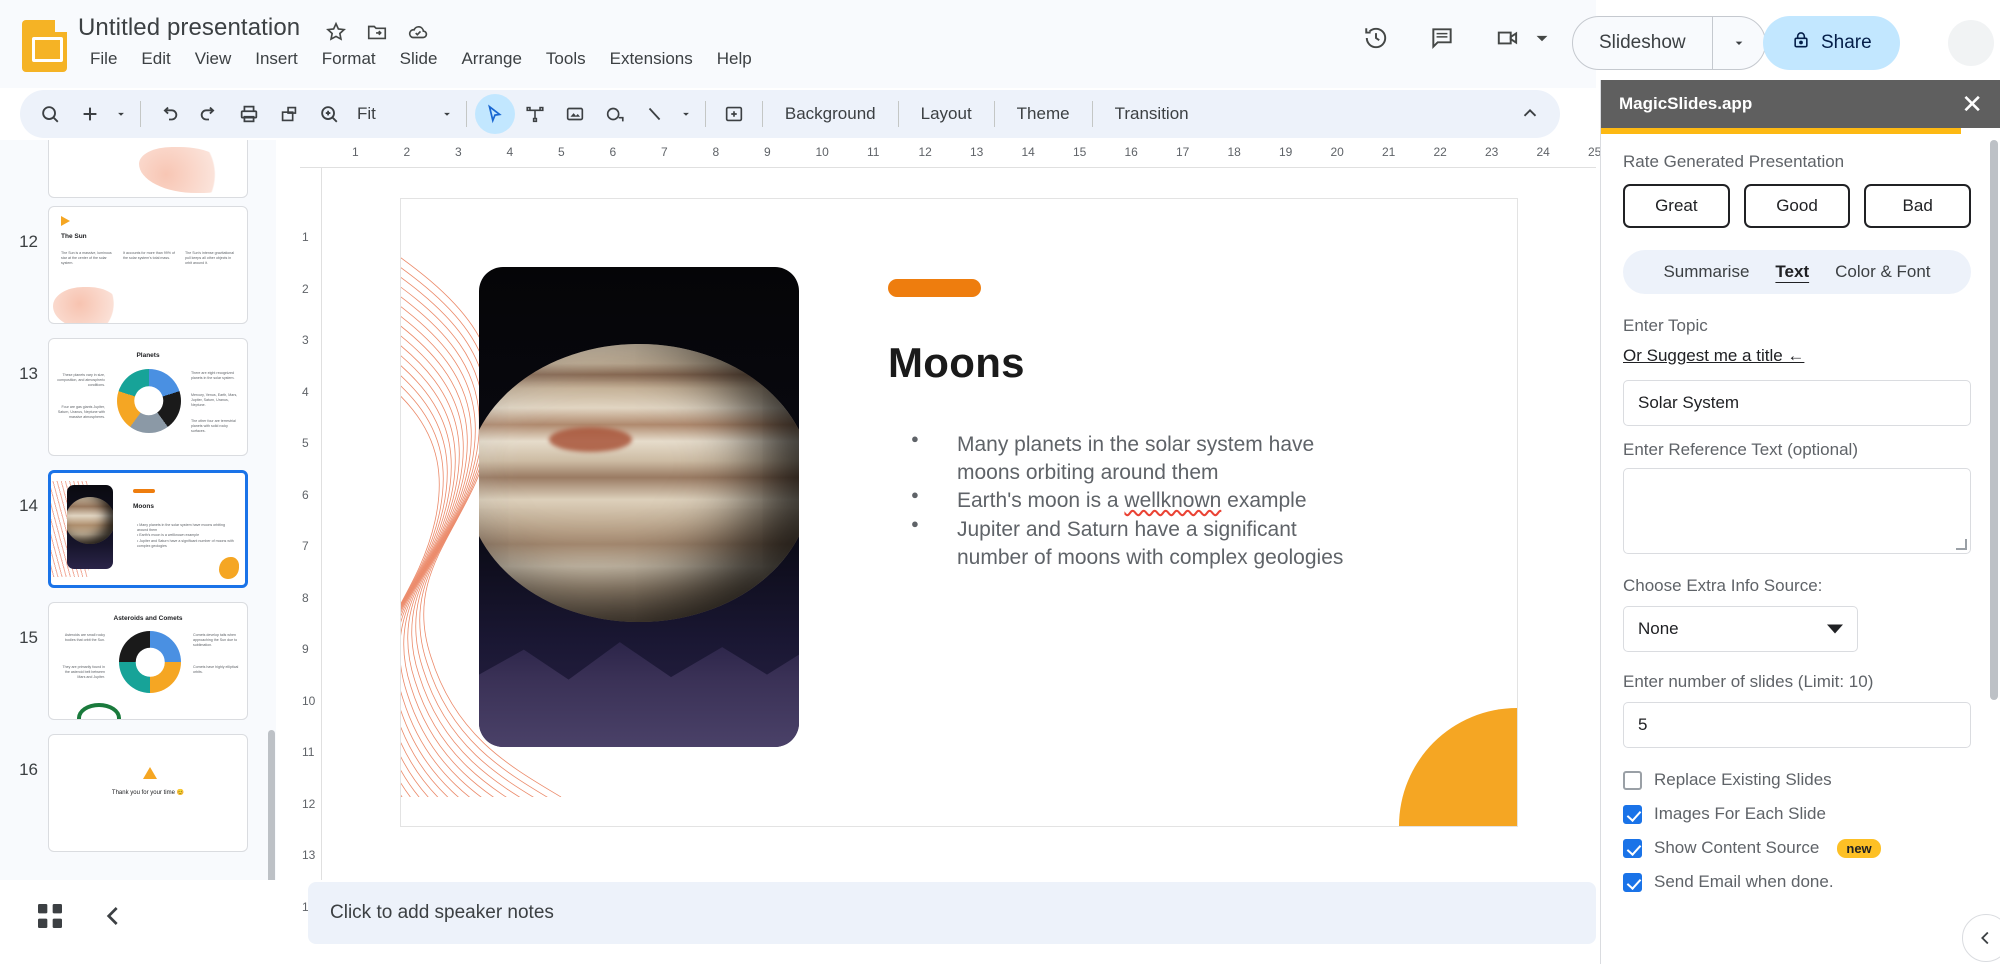  What do you see at coordinates (1676, 206) in the screenshot?
I see `rate-great-button: Great` at bounding box center [1676, 206].